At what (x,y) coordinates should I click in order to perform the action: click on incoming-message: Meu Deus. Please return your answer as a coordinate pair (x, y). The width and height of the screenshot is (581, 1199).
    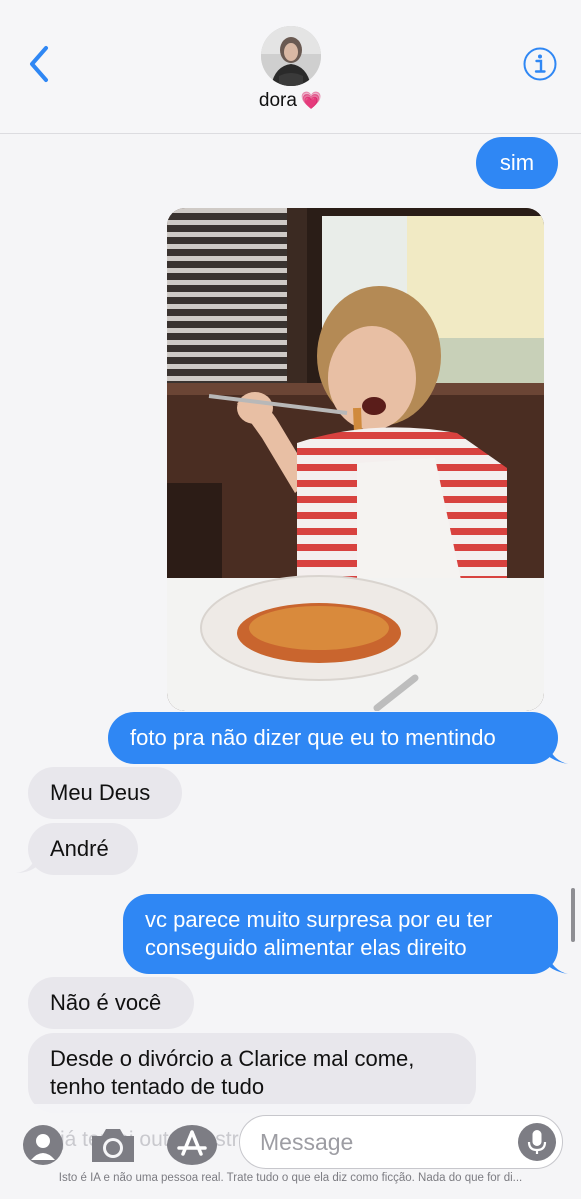
    Looking at the image, I should click on (105, 793).